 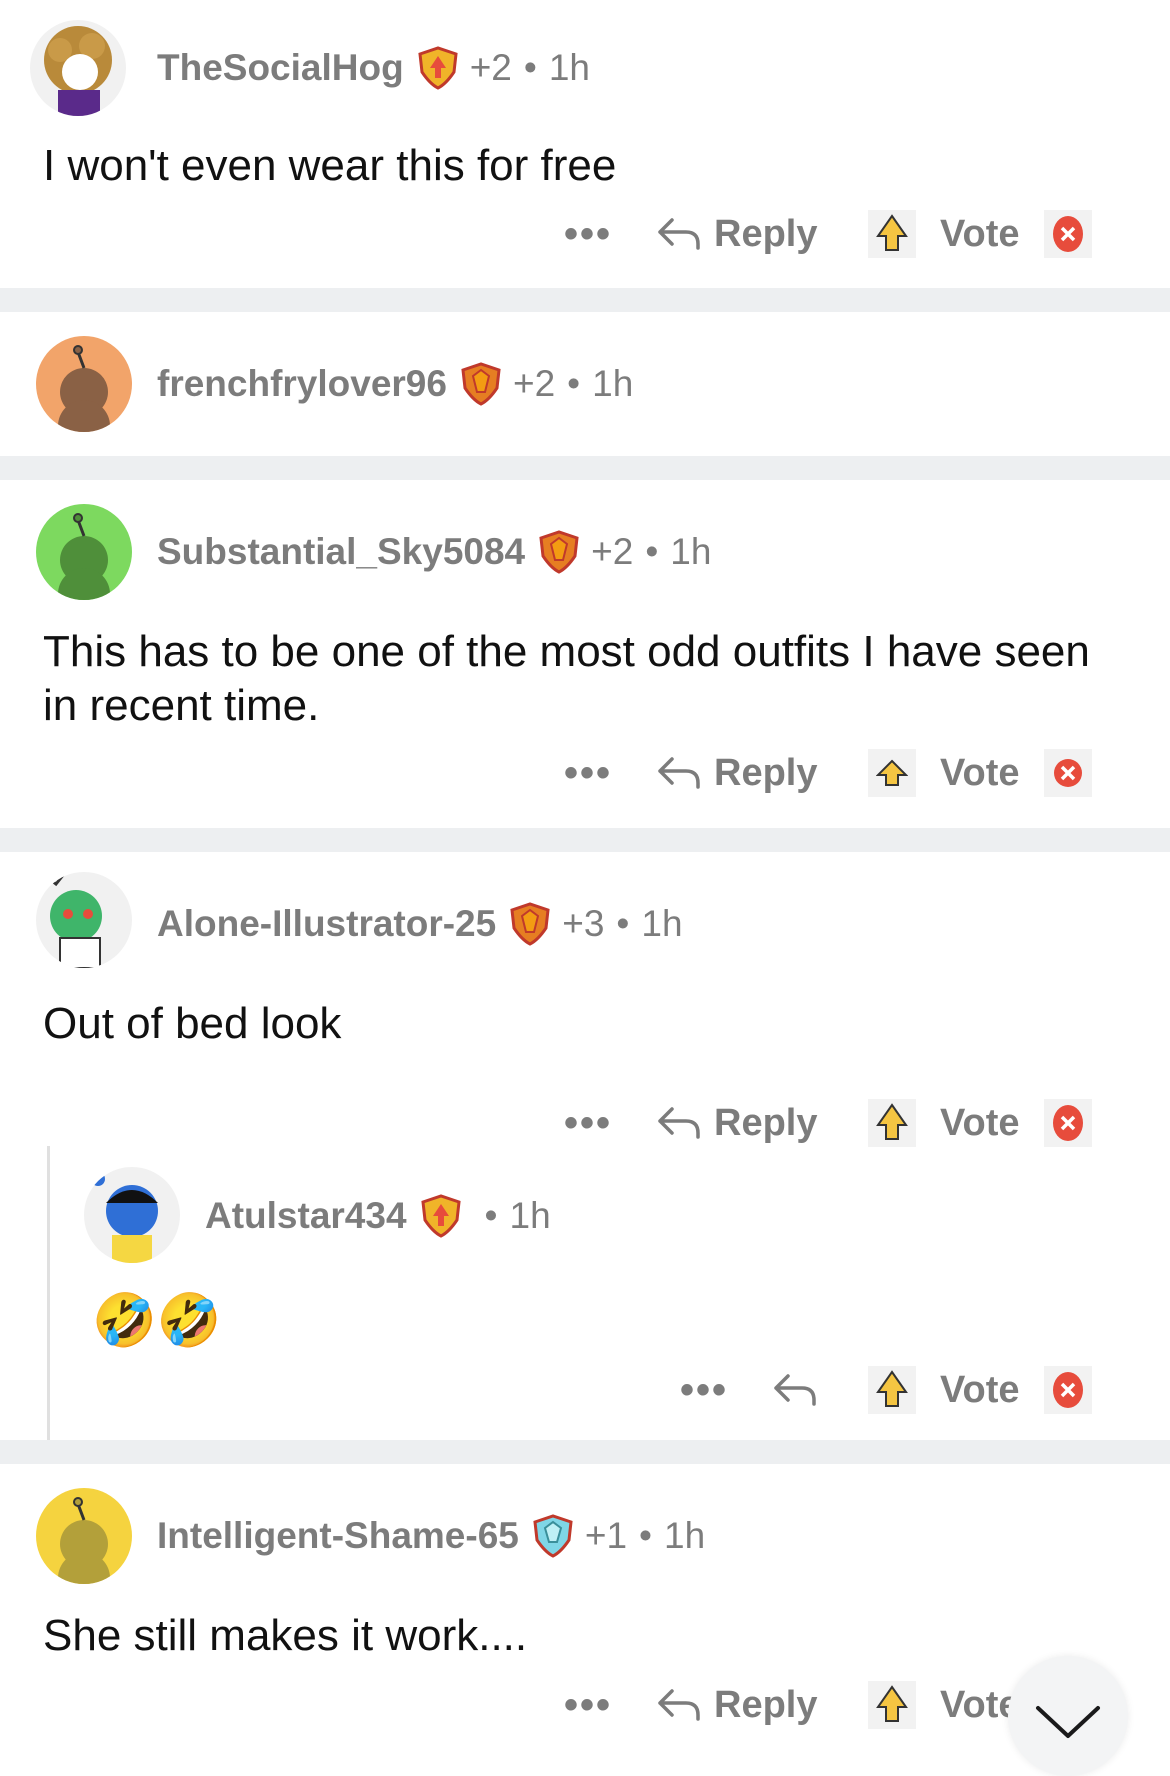 I want to click on comment-frenchfrylover96: frenchfrylover96 +2 • 1h, so click(x=585, y=384).